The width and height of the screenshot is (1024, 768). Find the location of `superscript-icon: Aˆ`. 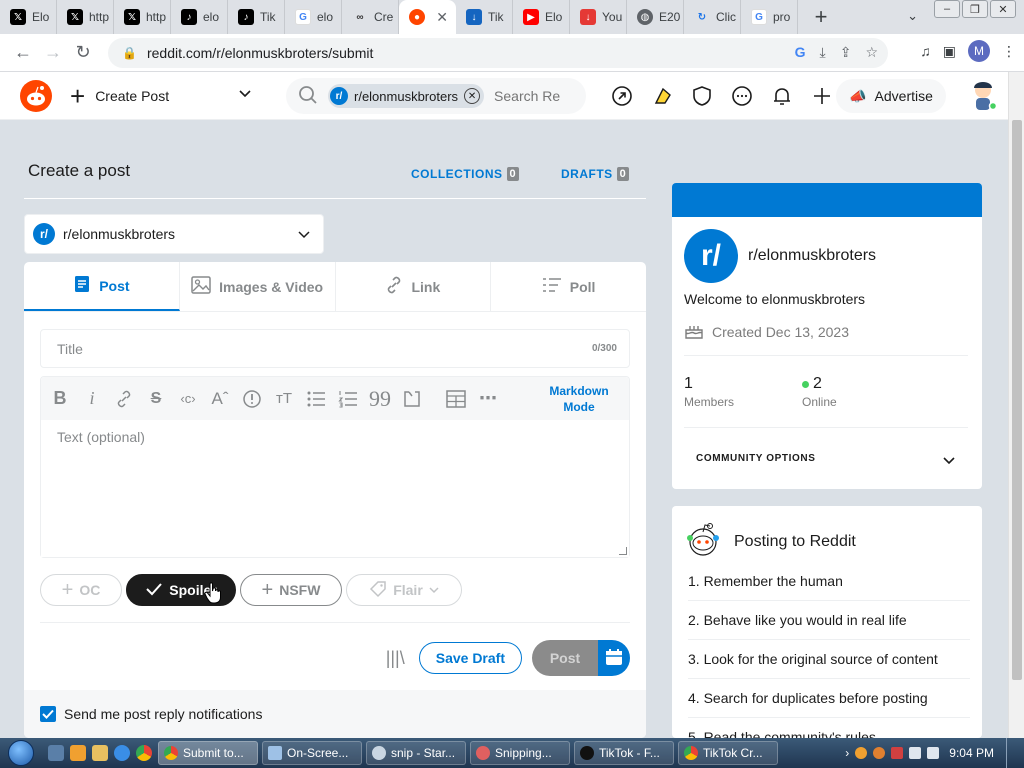

superscript-icon: Aˆ is located at coordinates (220, 399).